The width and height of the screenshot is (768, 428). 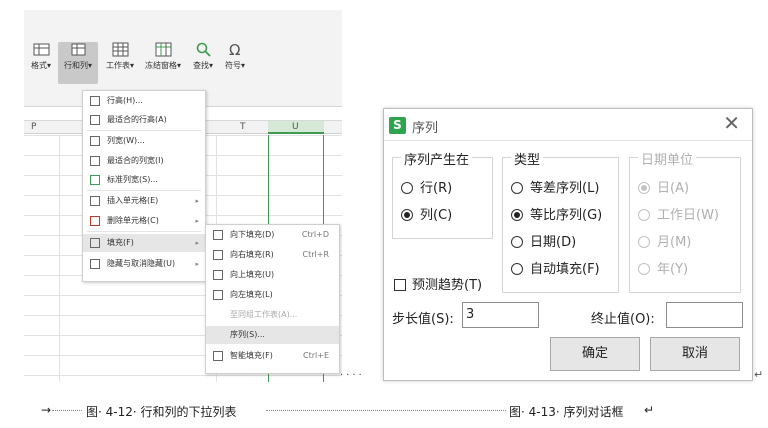 I want to click on fill-up-icon, so click(x=218, y=275).